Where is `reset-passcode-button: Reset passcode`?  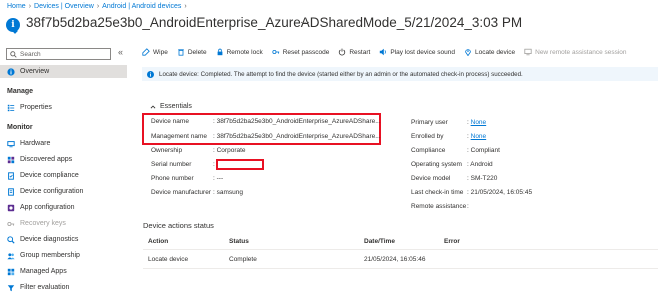
reset-passcode-button: Reset passcode is located at coordinates (301, 52).